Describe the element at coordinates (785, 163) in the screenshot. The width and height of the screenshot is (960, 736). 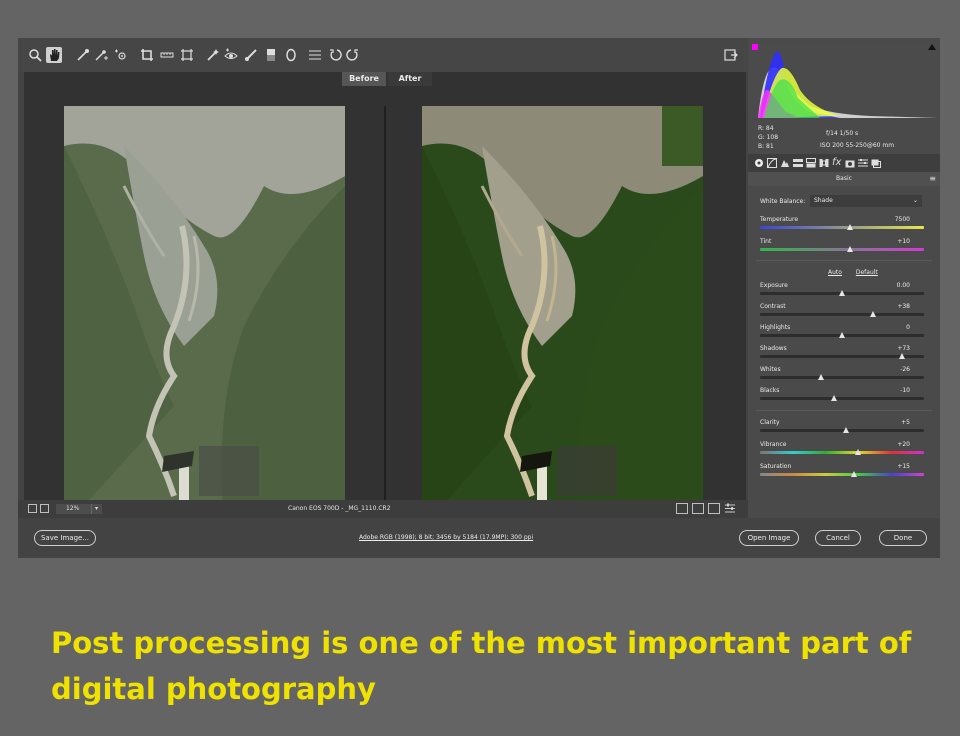
I see `detail-tab-icon` at that location.